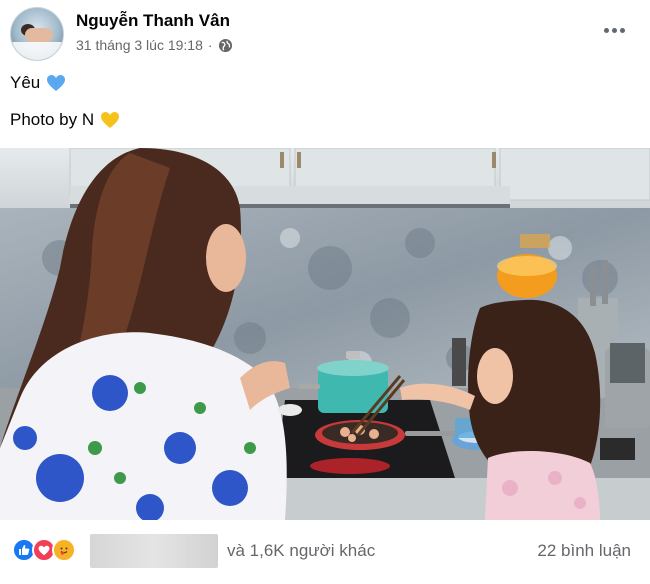 Image resolution: width=650 pixels, height=584 pixels. What do you see at coordinates (52, 119) in the screenshot?
I see `post-text-photo-by: Photo by N` at bounding box center [52, 119].